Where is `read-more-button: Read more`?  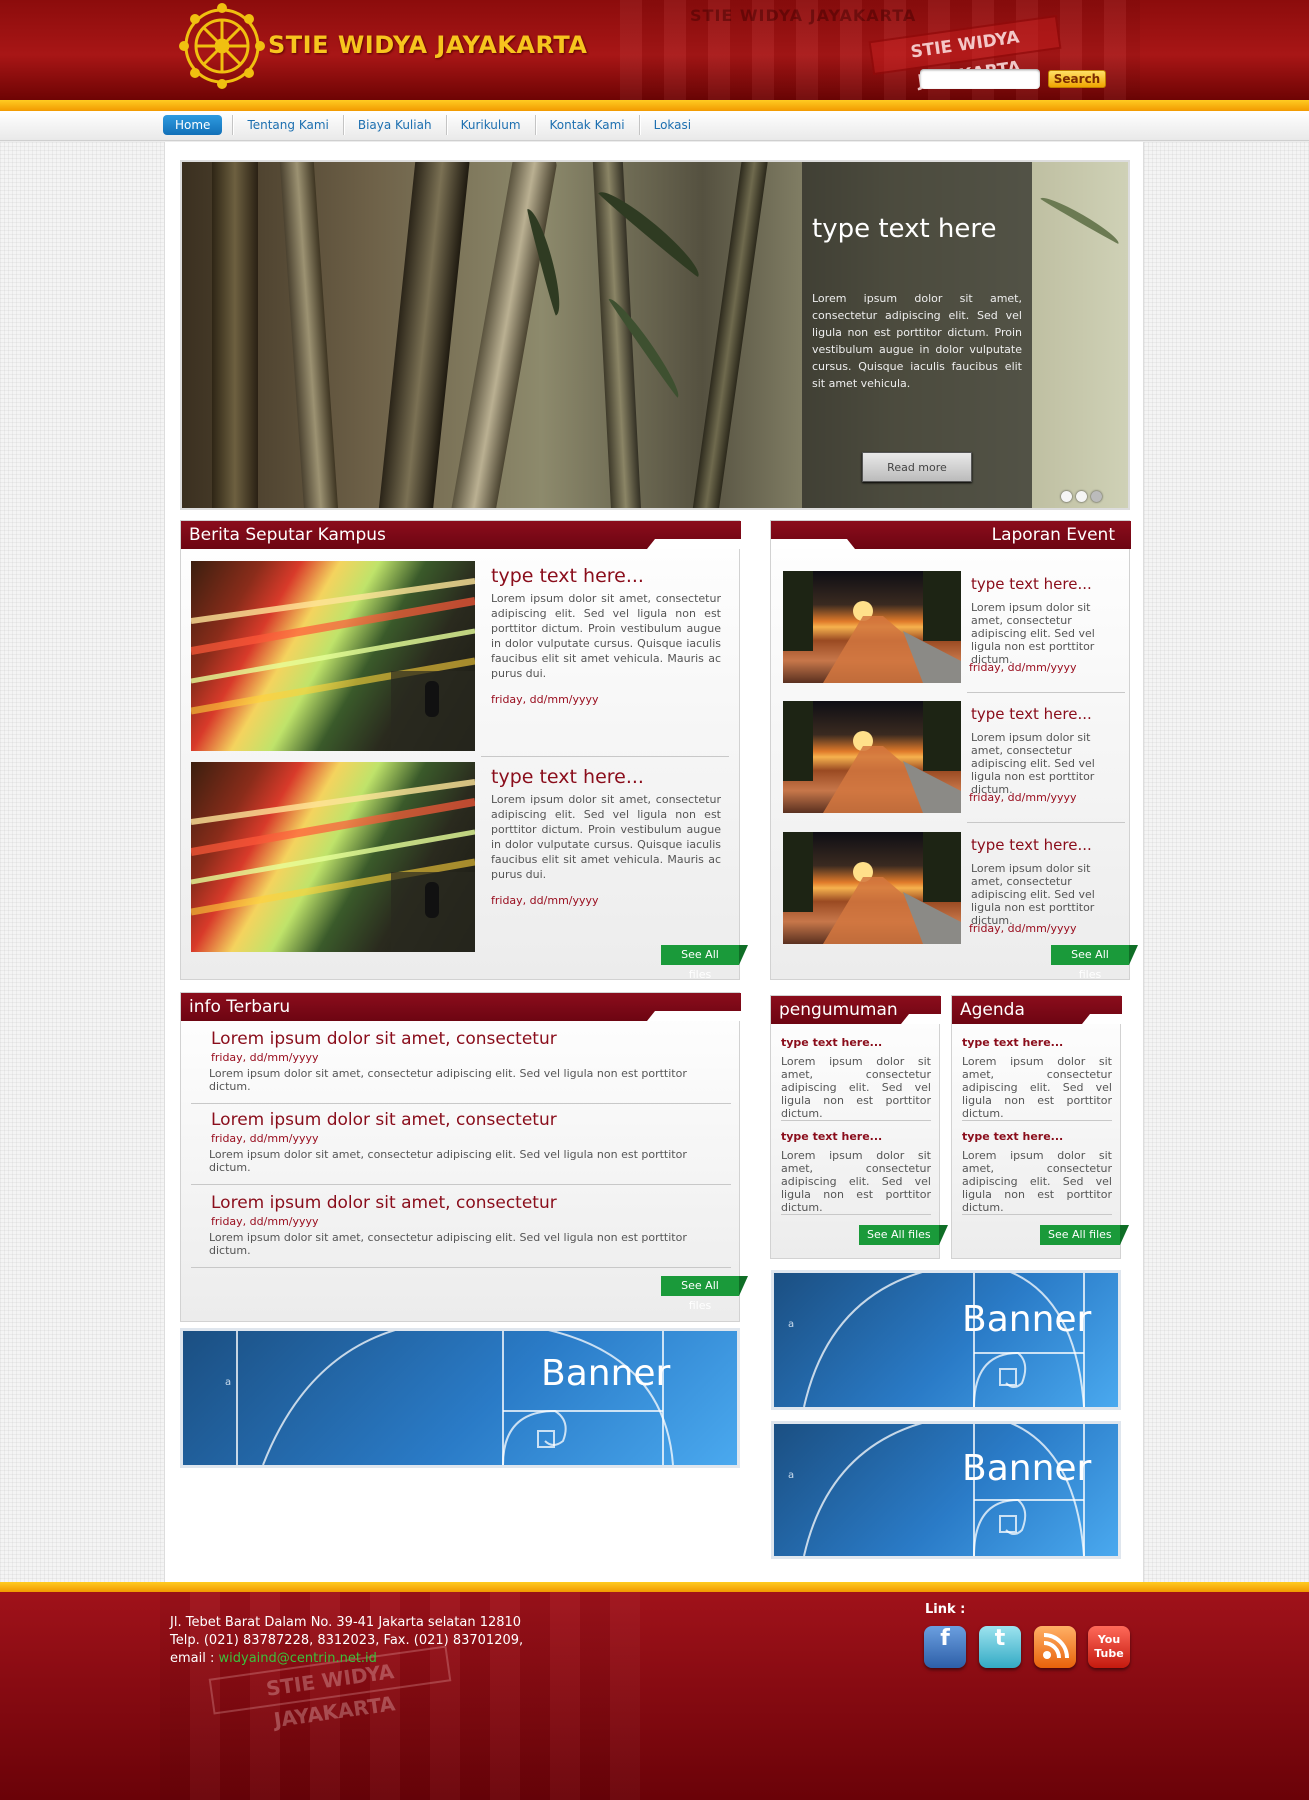
read-more-button: Read more is located at coordinates (917, 467).